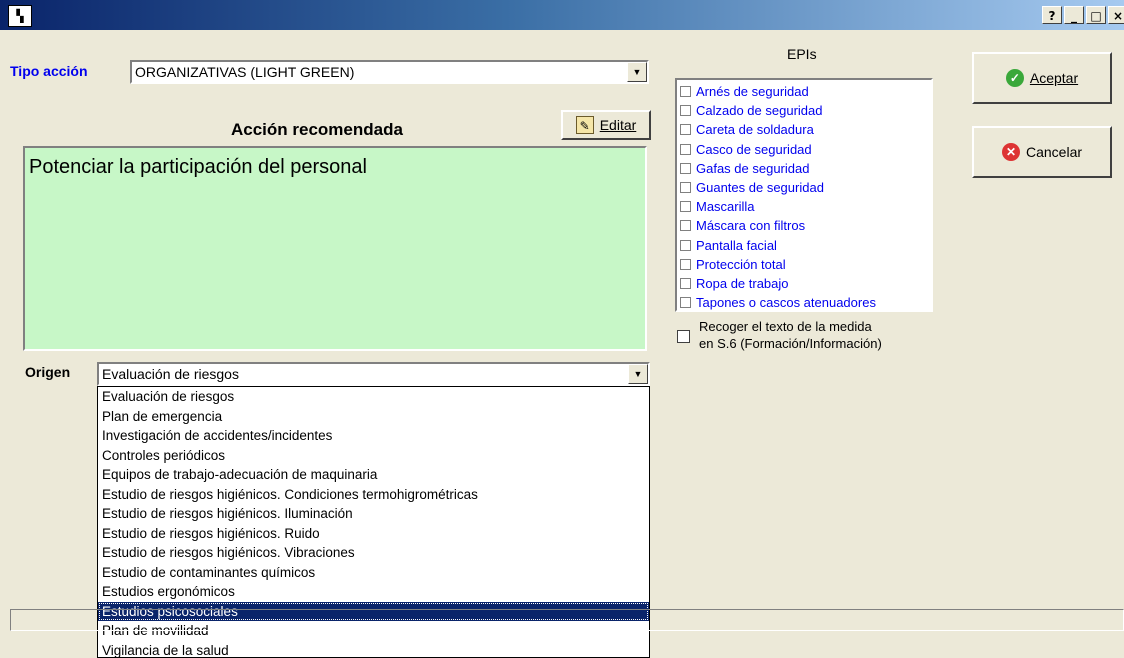 This screenshot has height=658, width=1124. I want to click on edit-label: Editar, so click(618, 125).